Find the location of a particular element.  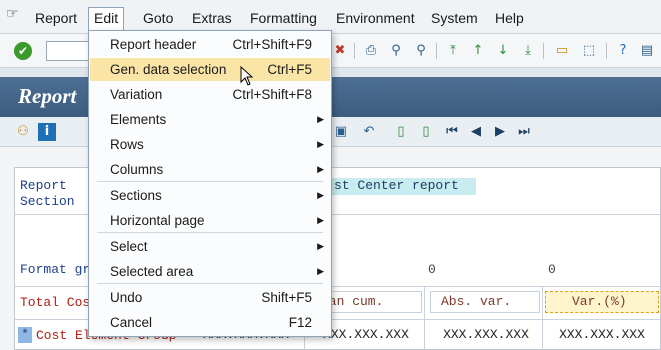

menu-formatting: Formatting is located at coordinates (283, 18).